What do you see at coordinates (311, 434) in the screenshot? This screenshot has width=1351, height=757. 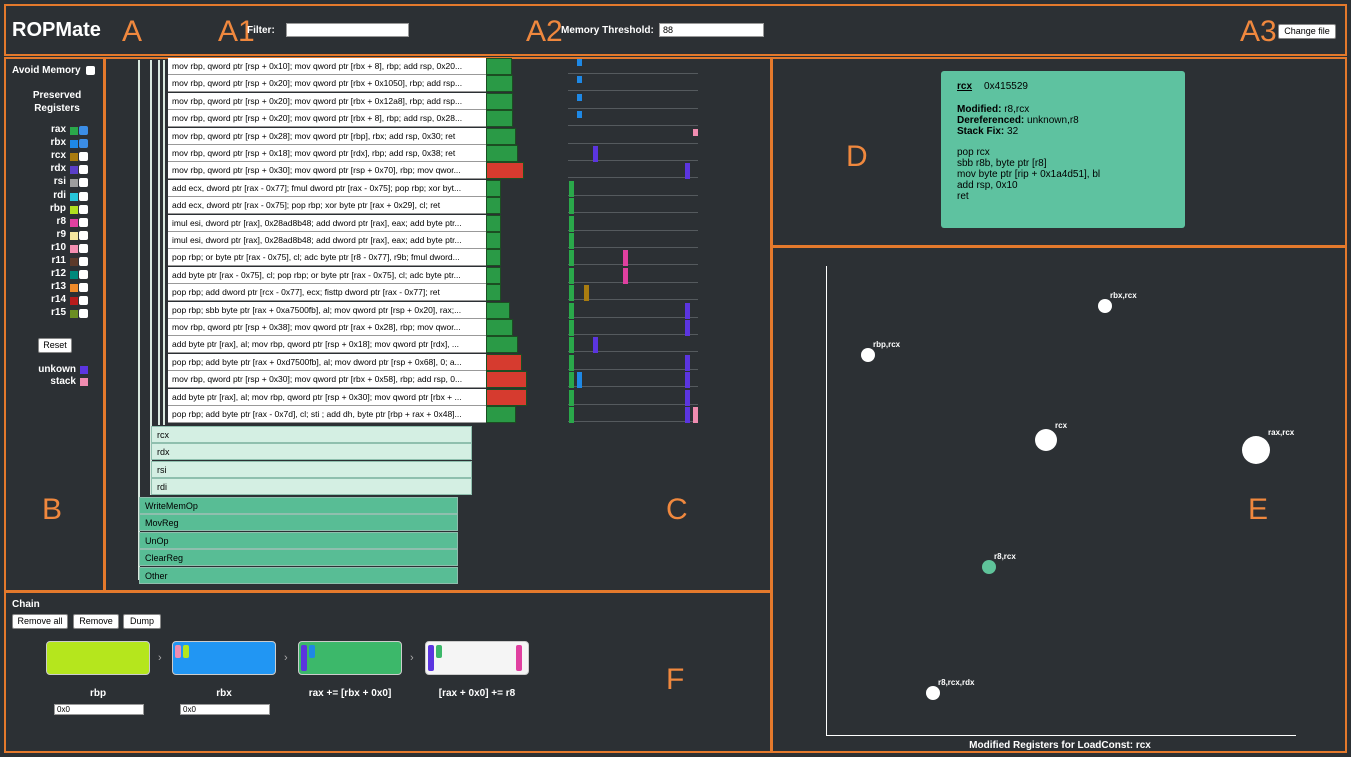 I see `register-group-rcx: rcx` at bounding box center [311, 434].